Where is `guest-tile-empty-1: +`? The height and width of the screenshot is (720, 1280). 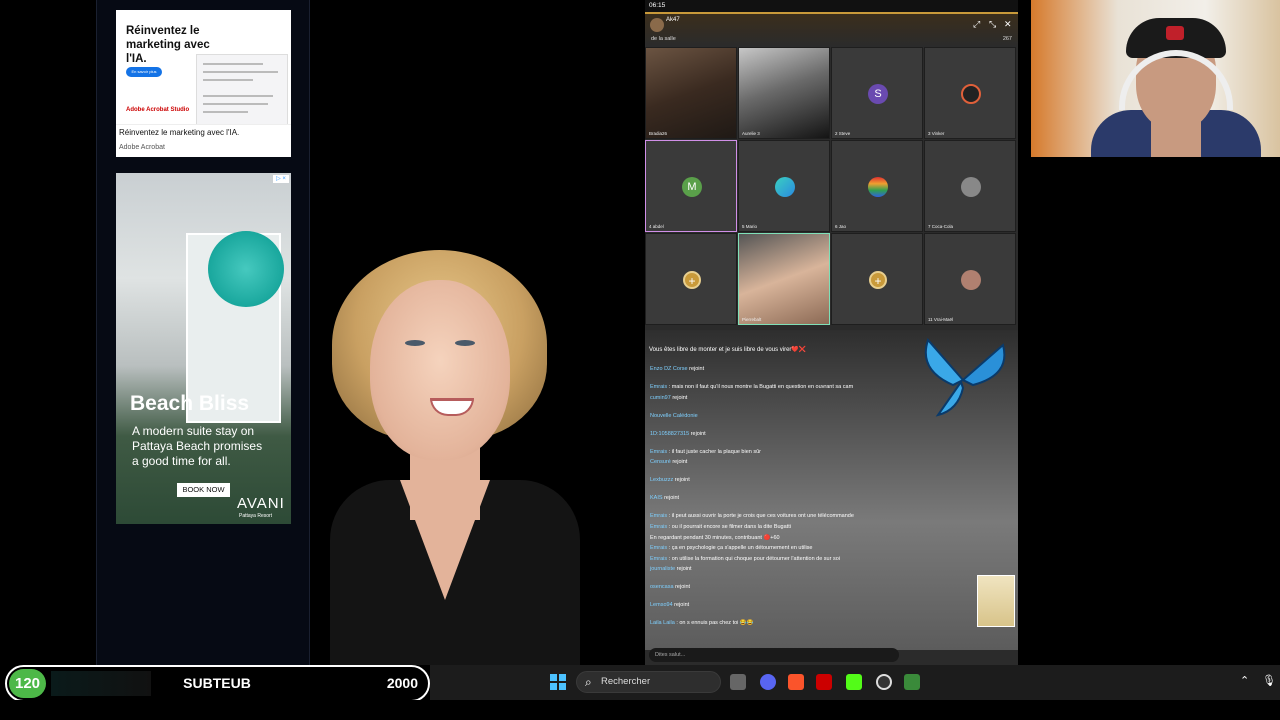
guest-tile-empty-1: + is located at coordinates (691, 279).